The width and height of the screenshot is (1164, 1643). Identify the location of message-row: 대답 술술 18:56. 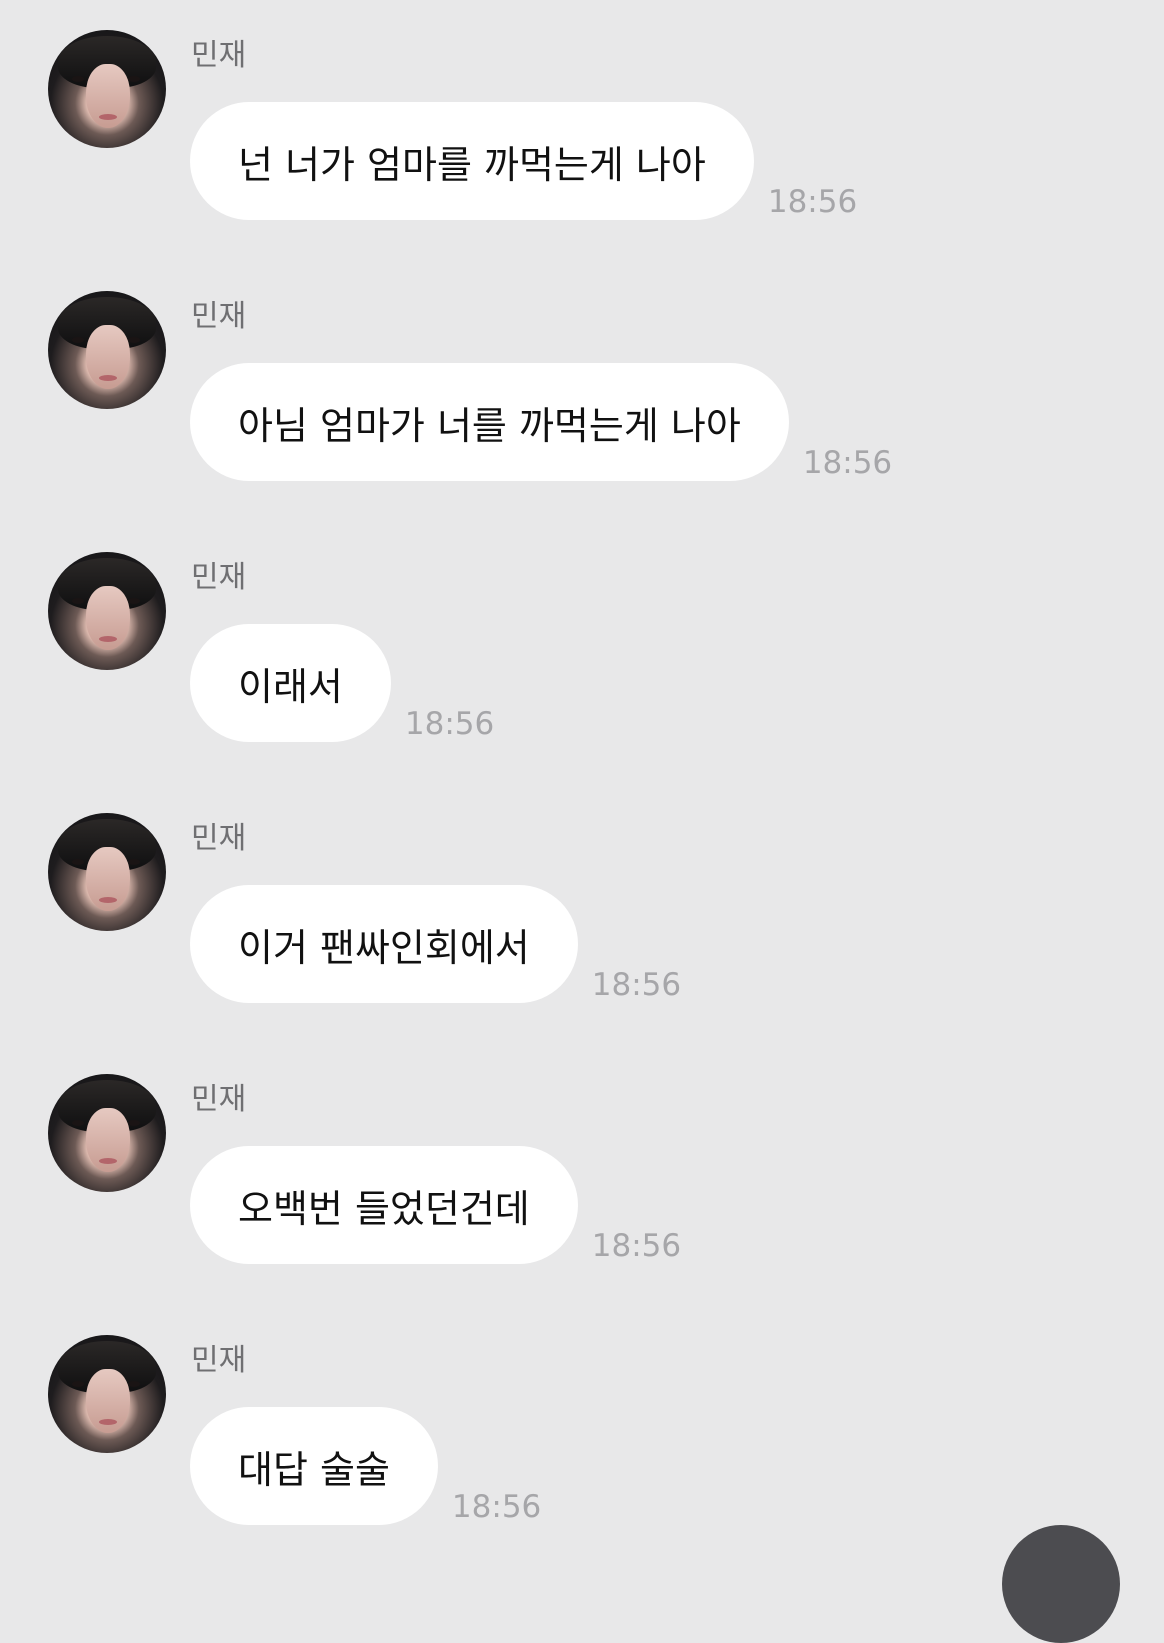
(365, 1466).